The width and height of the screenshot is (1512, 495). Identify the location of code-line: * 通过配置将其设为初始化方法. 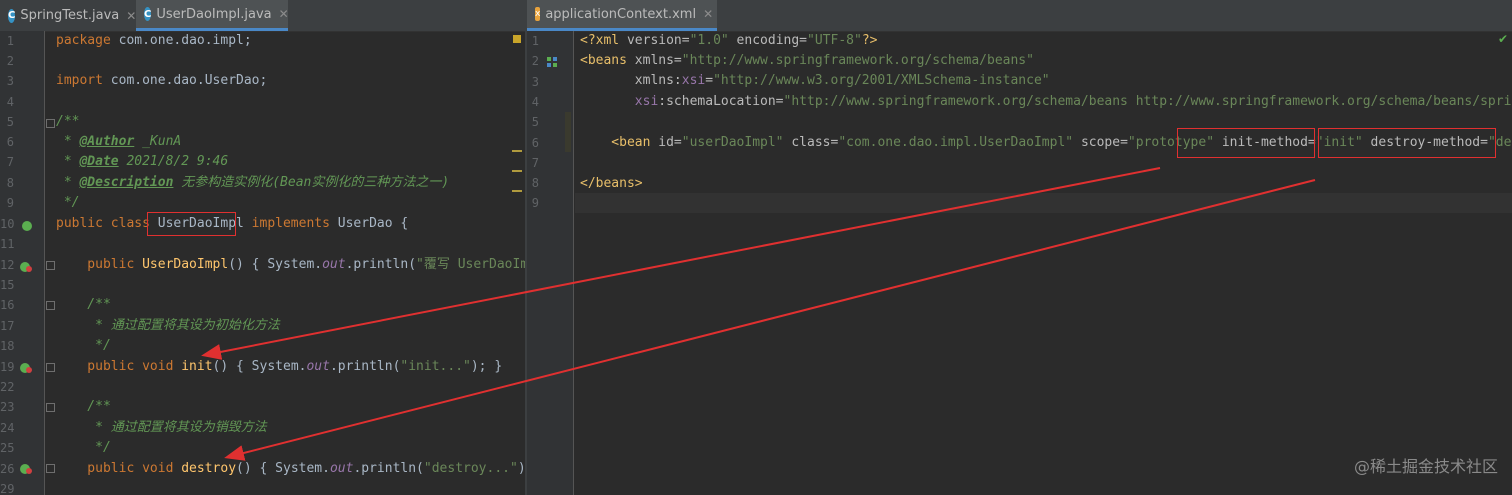
(168, 325).